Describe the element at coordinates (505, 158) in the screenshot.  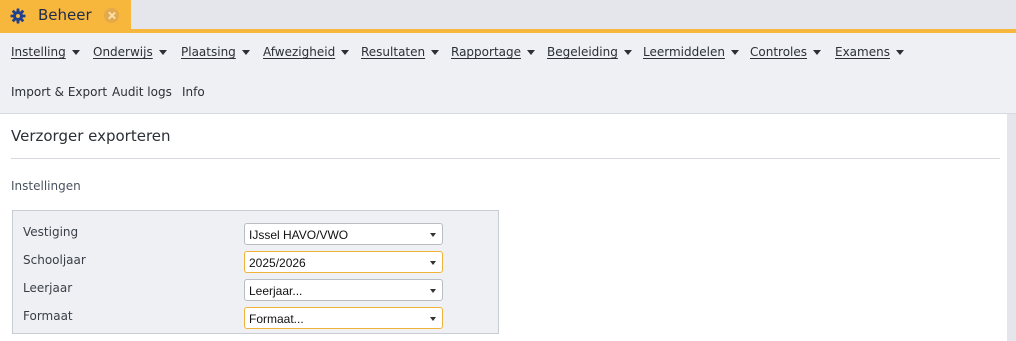
I see `title-divider` at that location.